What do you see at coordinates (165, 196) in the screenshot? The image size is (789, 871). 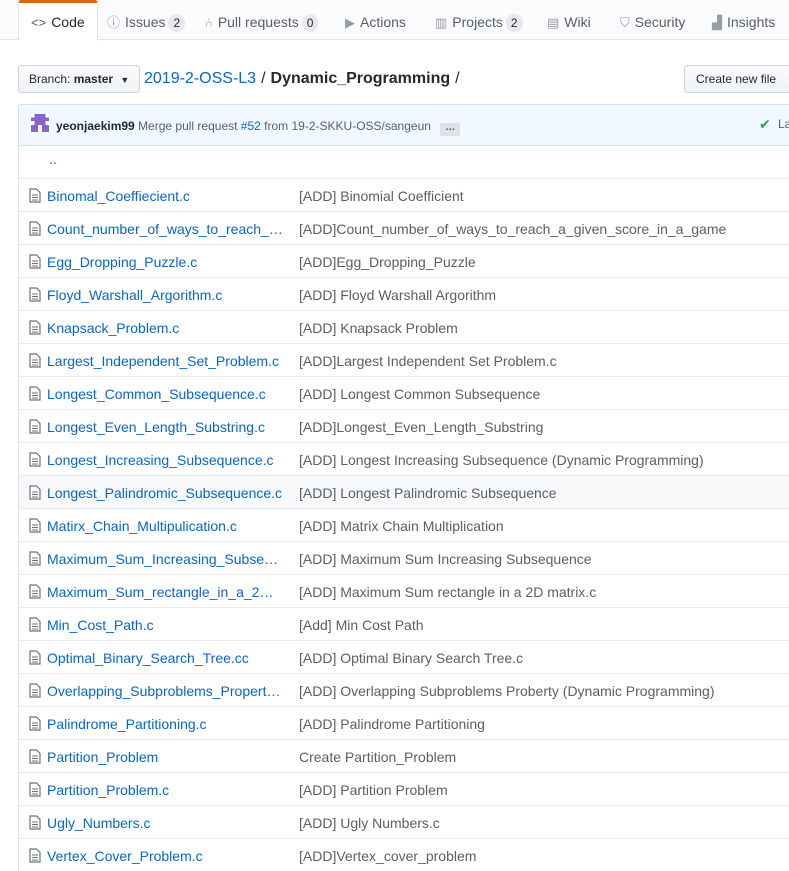 I see `file-name-link: Binomal_Coeffiecient.c` at bounding box center [165, 196].